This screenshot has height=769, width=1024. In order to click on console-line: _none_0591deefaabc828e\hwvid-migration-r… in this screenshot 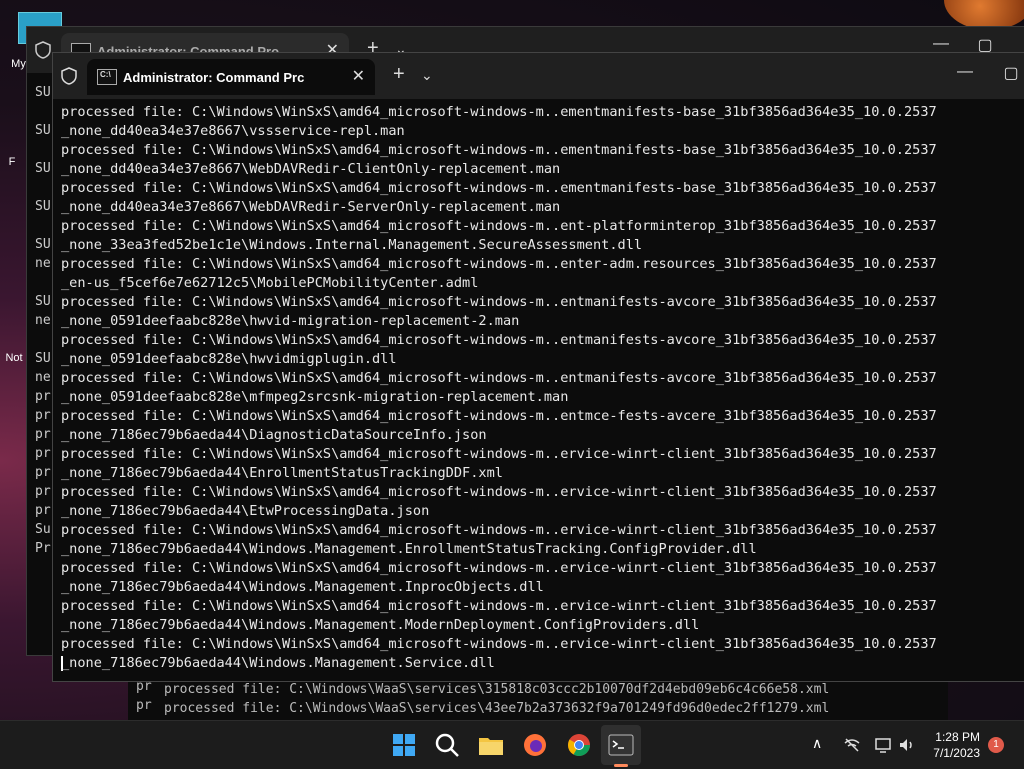, I will do `click(290, 321)`.